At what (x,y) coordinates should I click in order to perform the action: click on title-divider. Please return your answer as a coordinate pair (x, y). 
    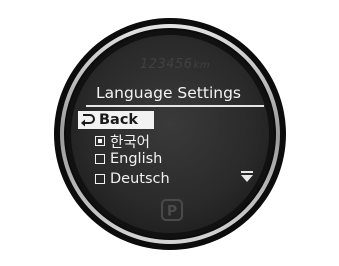
    Looking at the image, I should click on (175, 106).